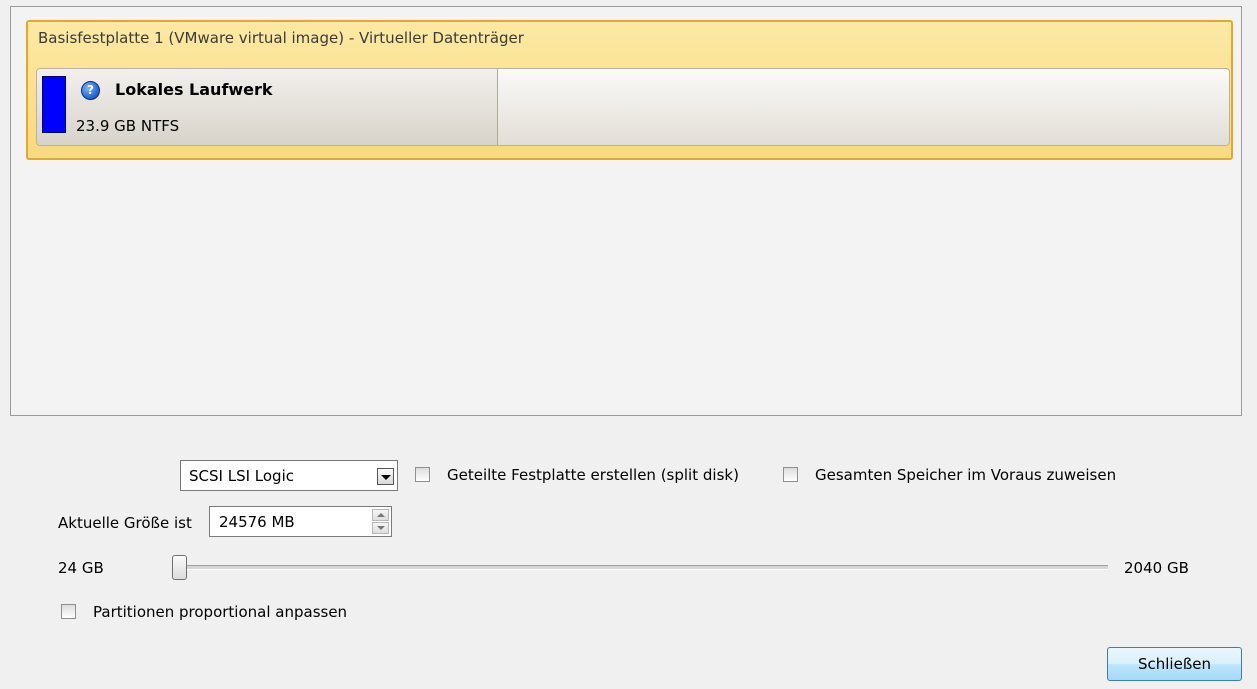 This screenshot has width=1257, height=689. What do you see at coordinates (179, 567) in the screenshot?
I see `size-slider-thumb` at bounding box center [179, 567].